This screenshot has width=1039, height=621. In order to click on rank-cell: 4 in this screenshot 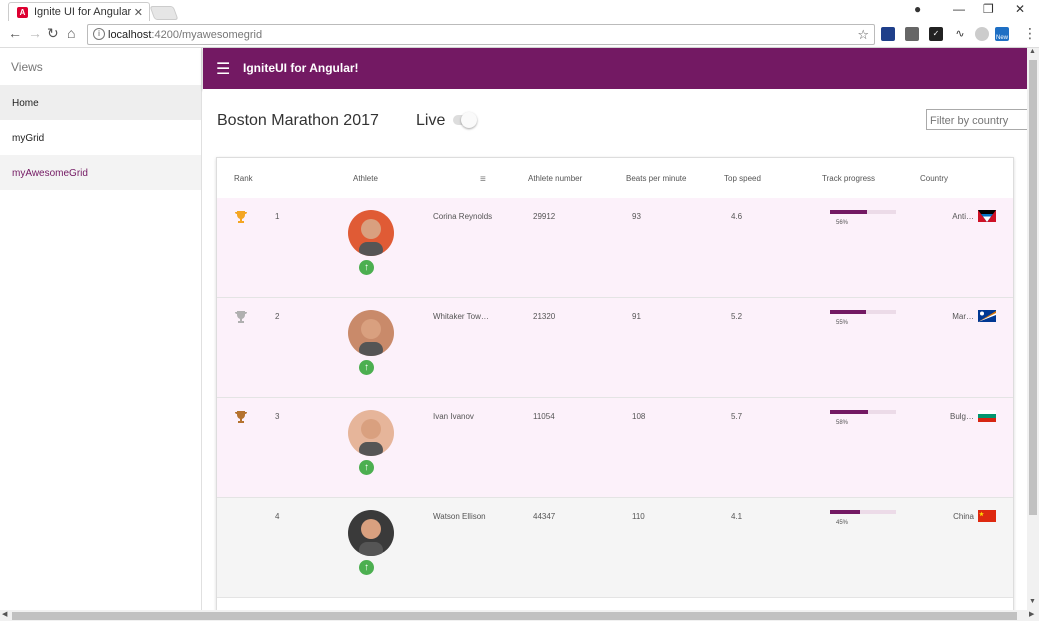, I will do `click(277, 516)`.